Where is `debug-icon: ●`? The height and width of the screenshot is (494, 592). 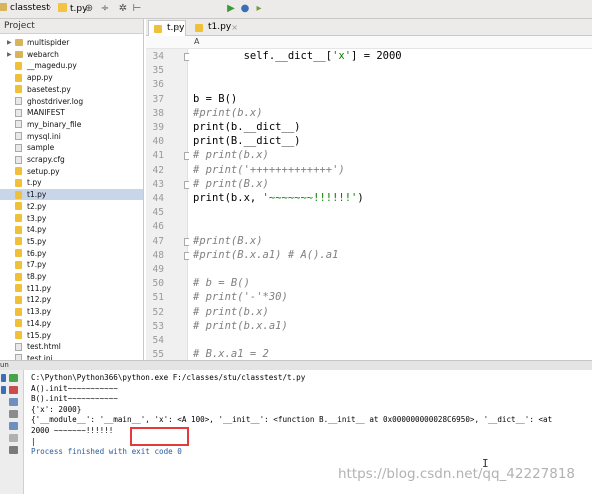
debug-icon: ● is located at coordinates (245, 9).